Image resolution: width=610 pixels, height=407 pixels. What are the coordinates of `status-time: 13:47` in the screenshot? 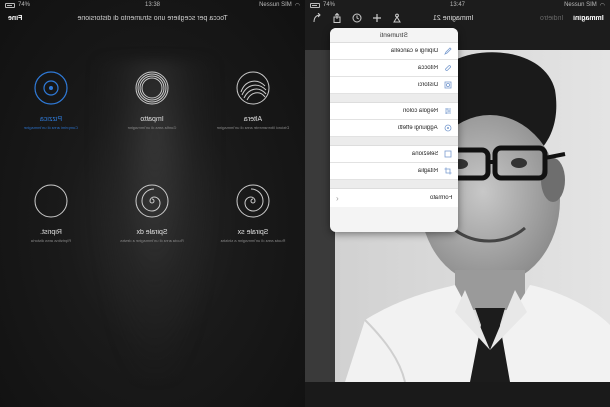 It's located at (457, 5).